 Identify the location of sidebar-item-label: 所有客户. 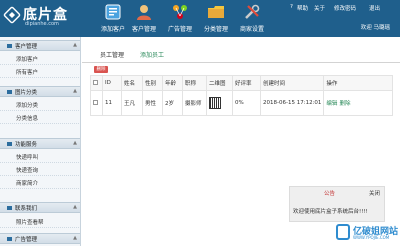
(27, 73).